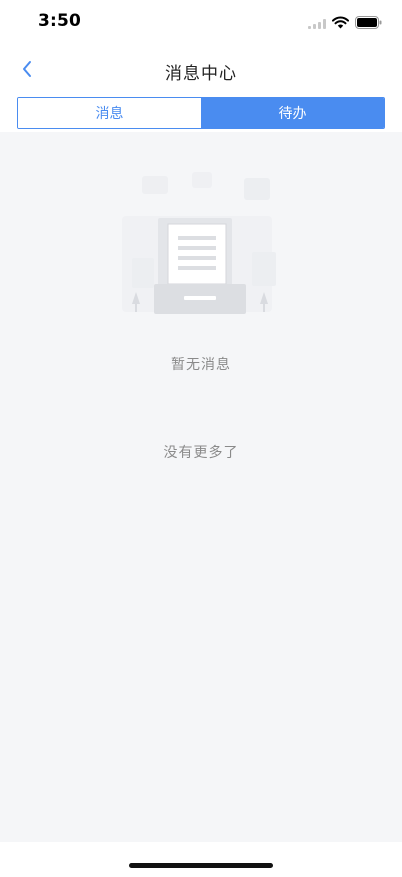 This screenshot has width=402, height=877. I want to click on page-title: 消息中心, so click(201, 74).